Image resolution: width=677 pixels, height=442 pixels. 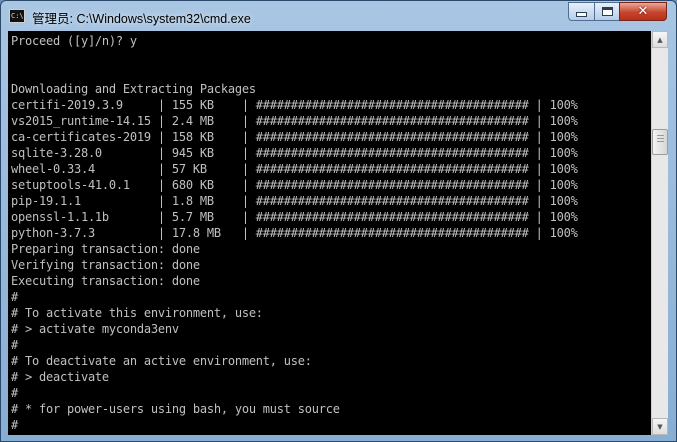 I want to click on scrollbar-thumb, so click(x=660, y=142).